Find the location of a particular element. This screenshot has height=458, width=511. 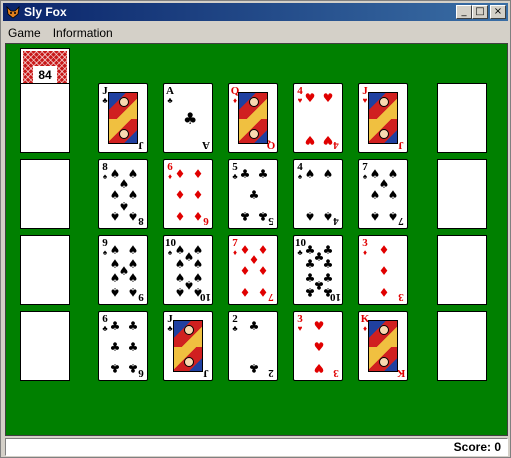

status-bar: Score: 0 is located at coordinates (256, 447).